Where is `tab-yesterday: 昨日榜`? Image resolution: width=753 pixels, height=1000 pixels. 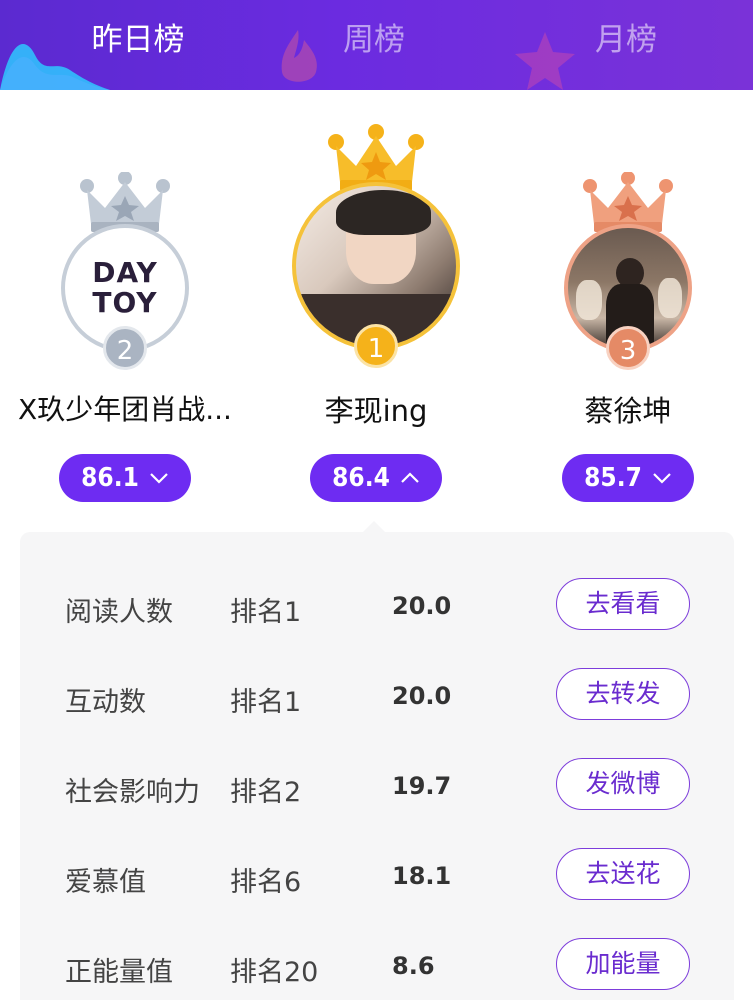
tab-yesterday: 昨日榜 is located at coordinates (138, 36).